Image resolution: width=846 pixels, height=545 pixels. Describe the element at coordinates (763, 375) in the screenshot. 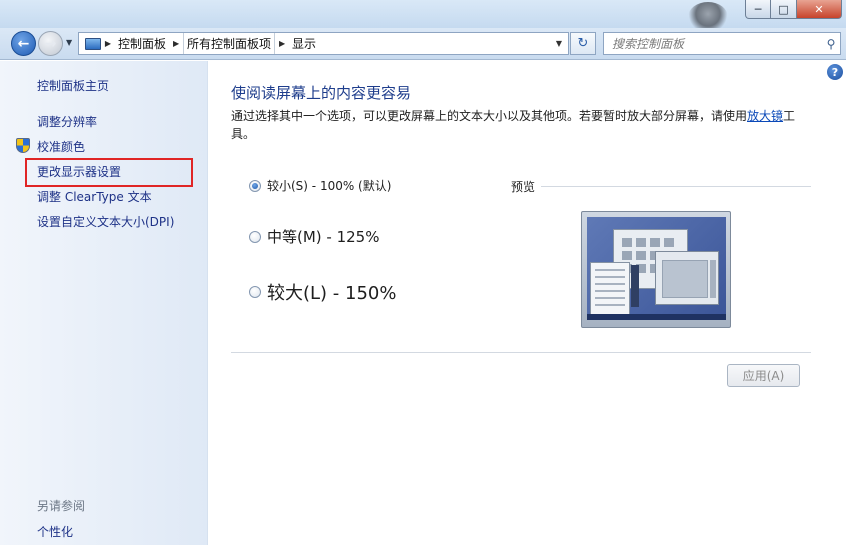

I see `apply-button: 应用(A)` at that location.